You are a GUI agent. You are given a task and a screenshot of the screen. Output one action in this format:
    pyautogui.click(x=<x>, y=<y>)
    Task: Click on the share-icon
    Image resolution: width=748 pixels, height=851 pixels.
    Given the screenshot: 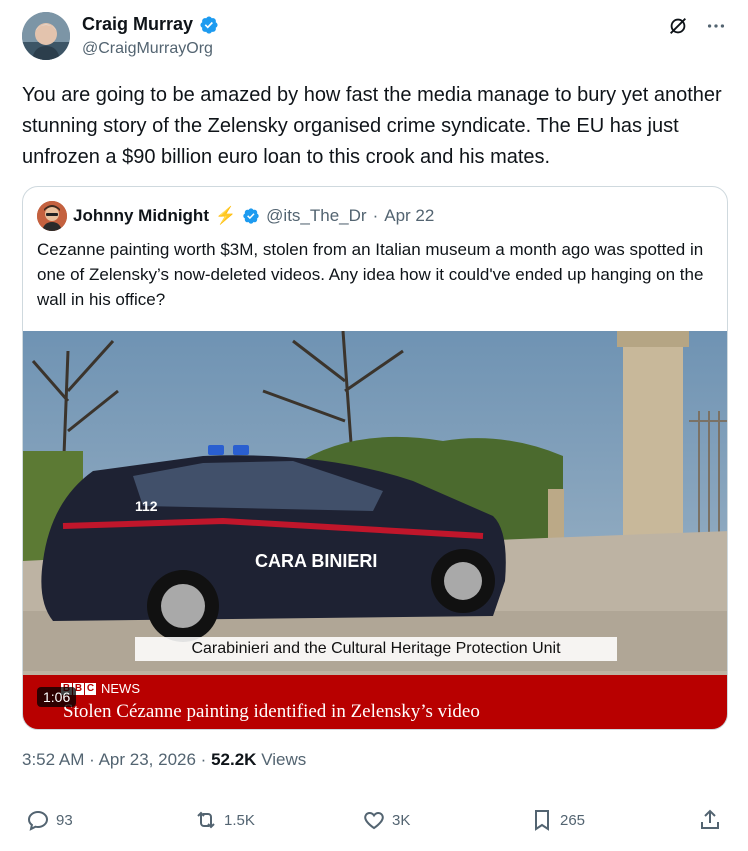 What is the action you would take?
    pyautogui.click(x=710, y=819)
    